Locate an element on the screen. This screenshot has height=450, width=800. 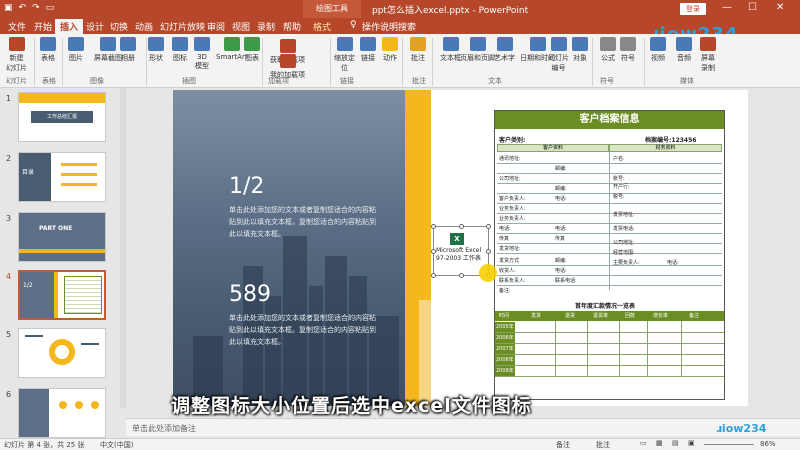
get-addins-icon is located at coordinates (287, 46).